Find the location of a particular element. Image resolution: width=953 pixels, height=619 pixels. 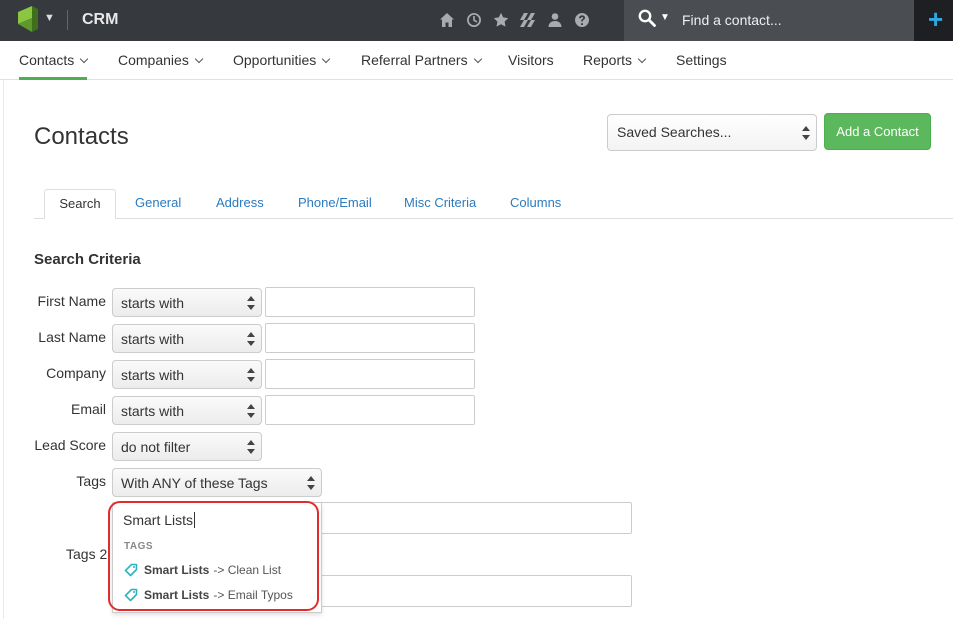

last-name-input is located at coordinates (370, 338).